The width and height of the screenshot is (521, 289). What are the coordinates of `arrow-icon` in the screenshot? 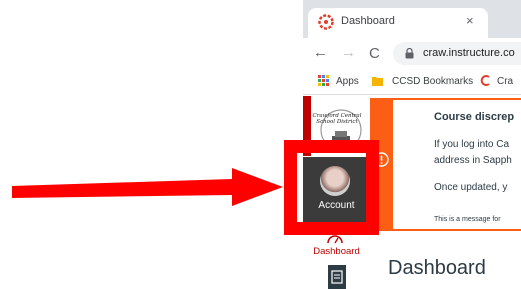 It's located at (147, 187).